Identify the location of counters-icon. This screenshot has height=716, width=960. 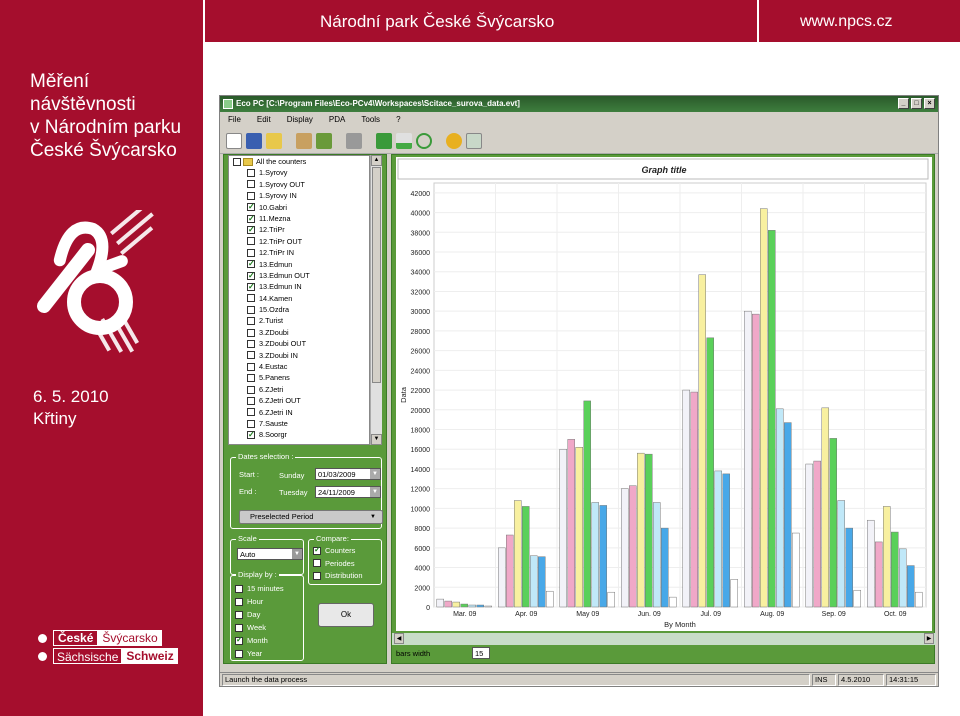
(324, 140).